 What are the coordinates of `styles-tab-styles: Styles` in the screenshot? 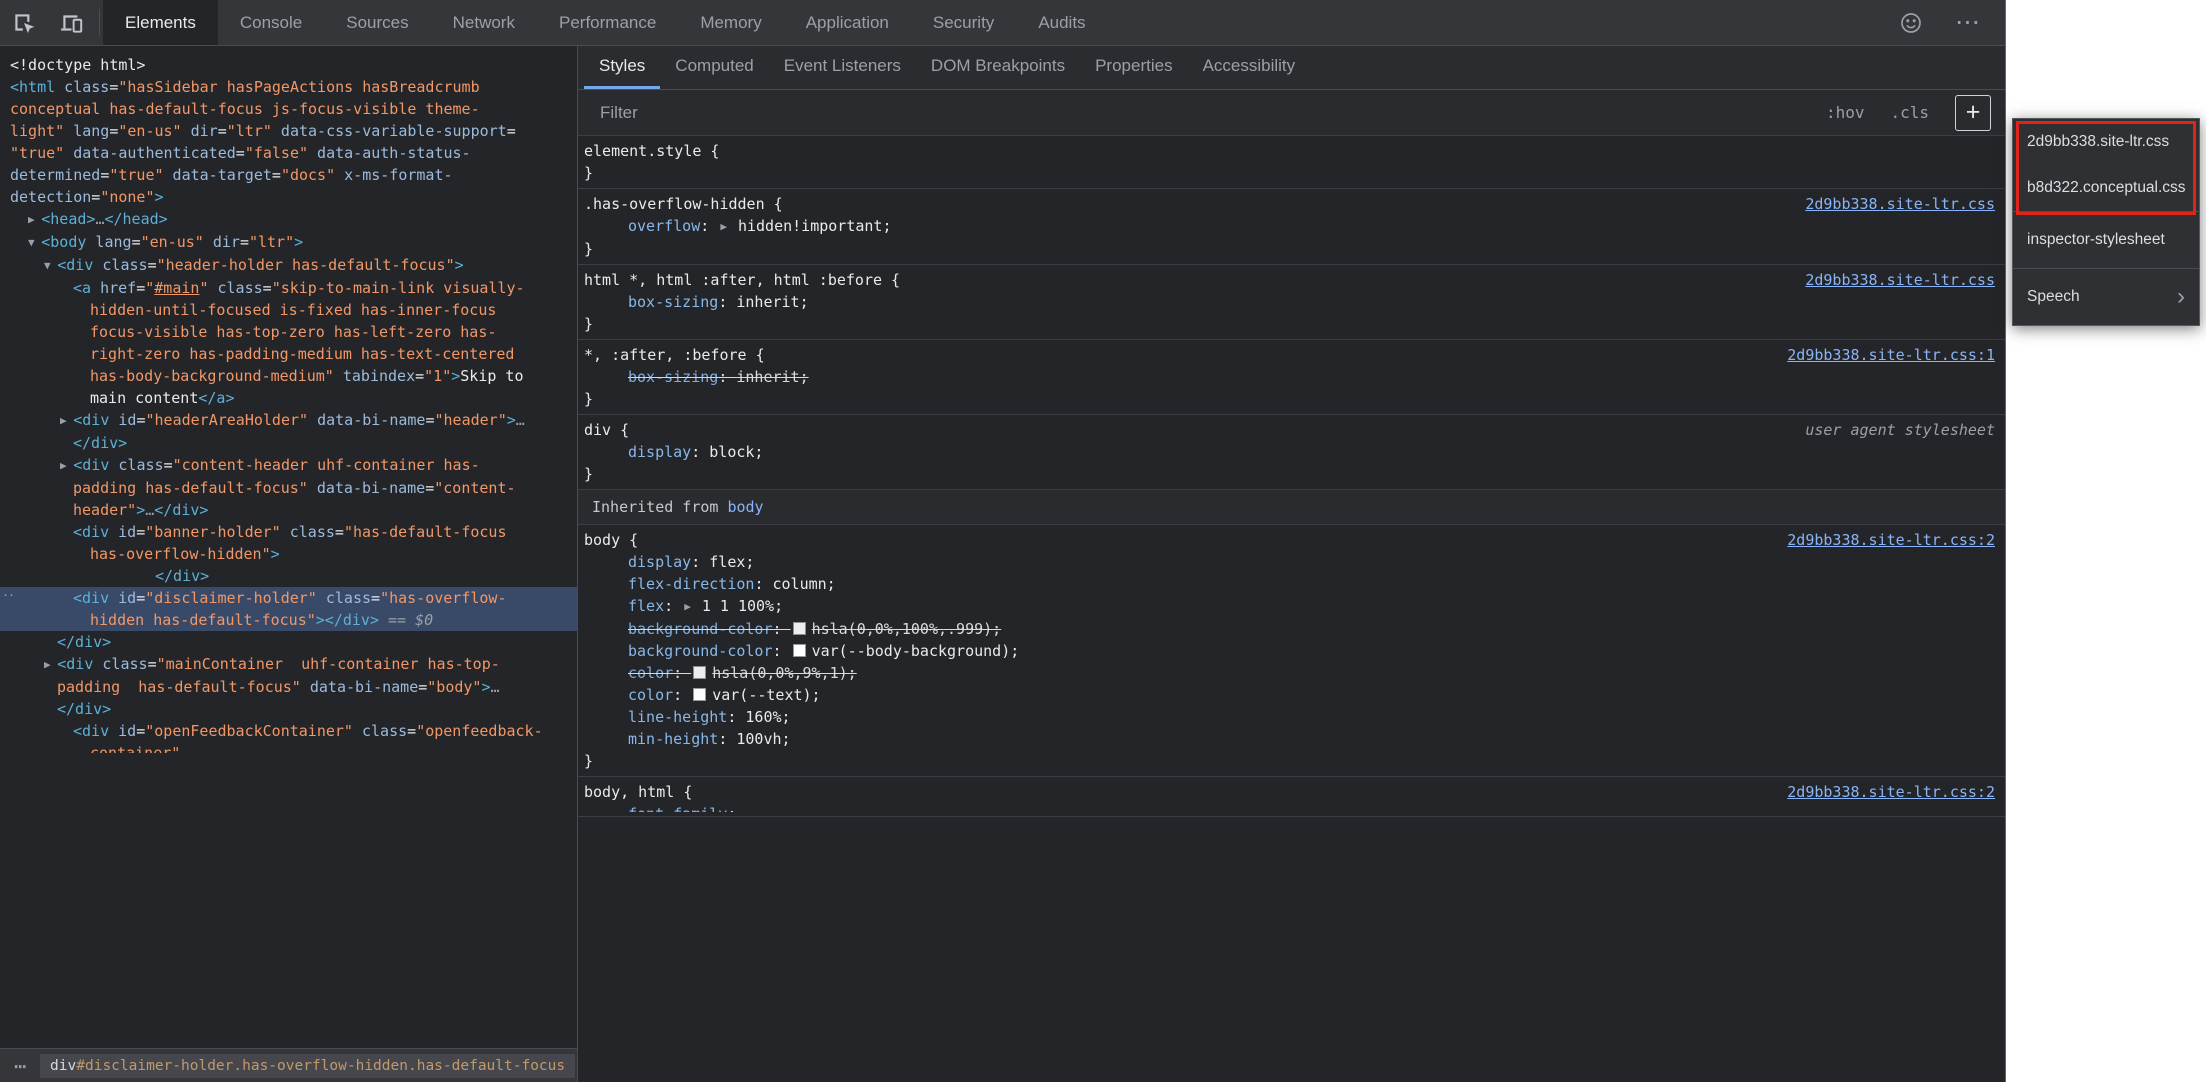 It's located at (622, 67).